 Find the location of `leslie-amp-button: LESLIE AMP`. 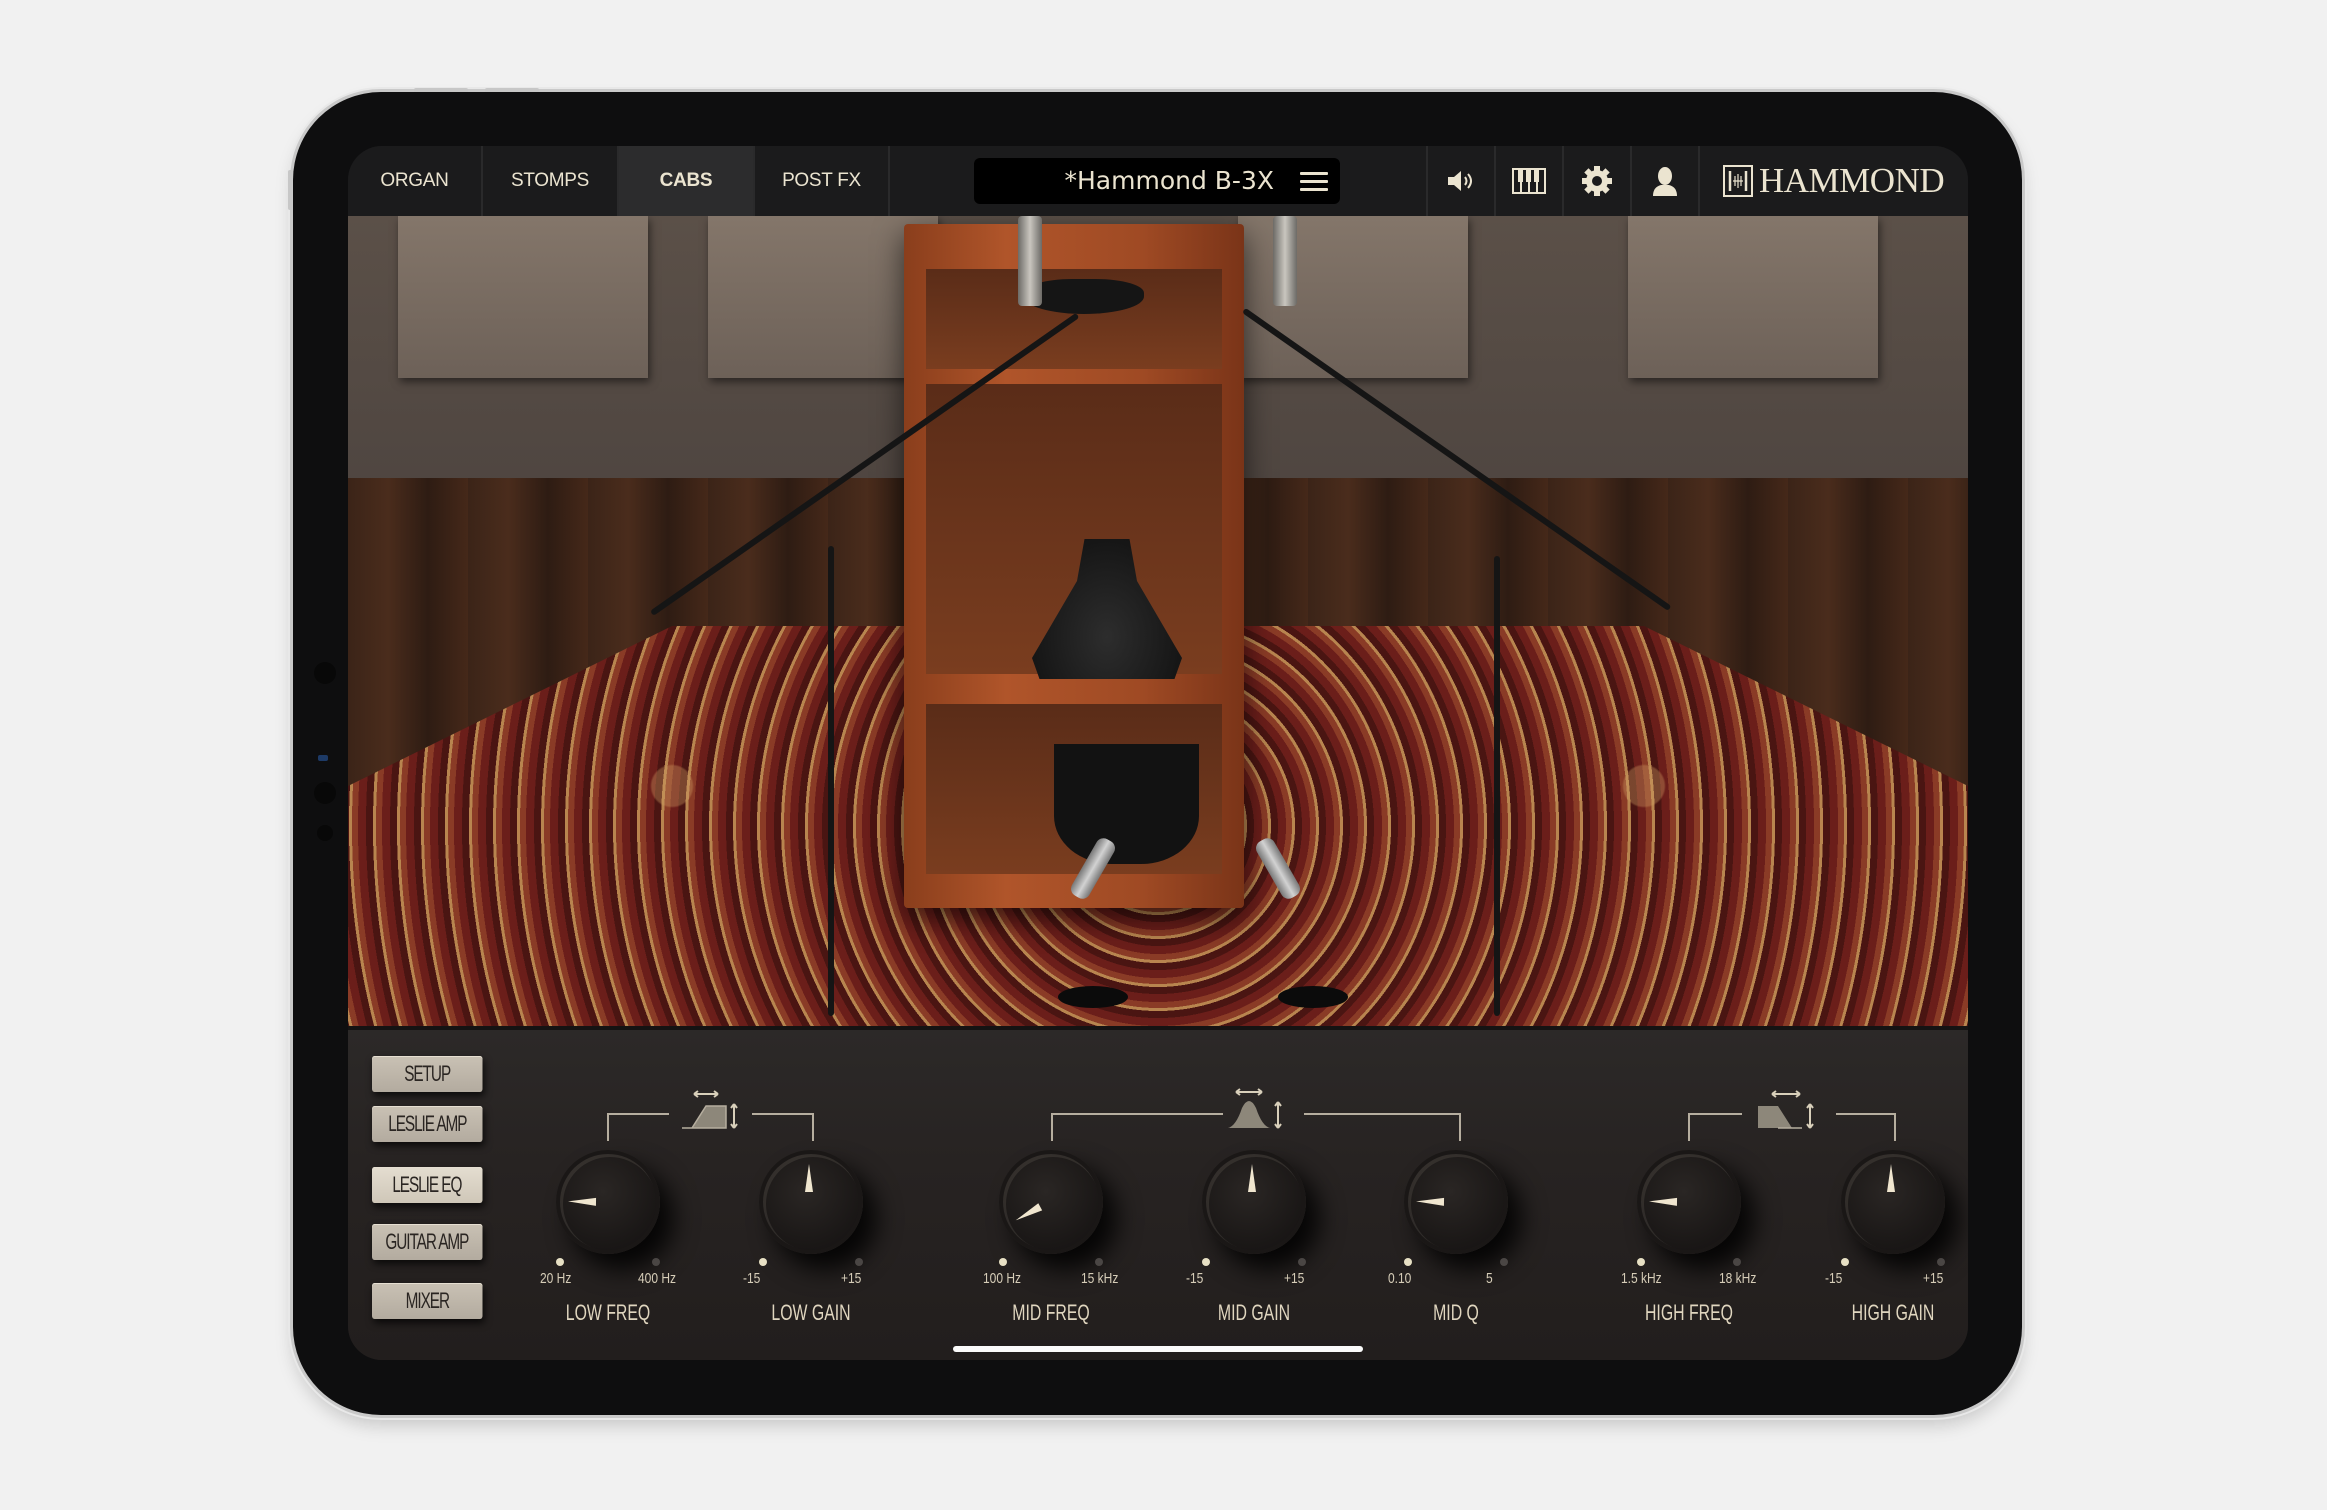

leslie-amp-button: LESLIE AMP is located at coordinates (427, 1124).